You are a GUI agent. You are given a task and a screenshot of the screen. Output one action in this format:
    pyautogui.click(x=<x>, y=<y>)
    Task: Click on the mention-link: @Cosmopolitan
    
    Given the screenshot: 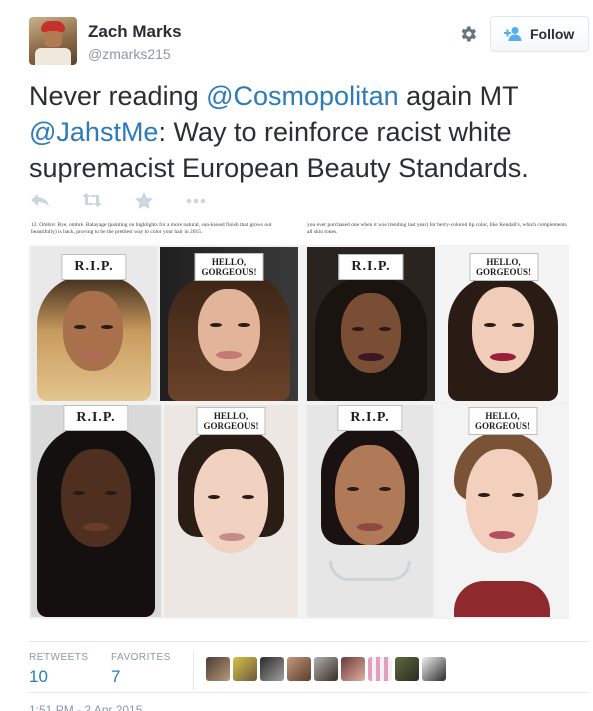 What is the action you would take?
    pyautogui.click(x=302, y=96)
    